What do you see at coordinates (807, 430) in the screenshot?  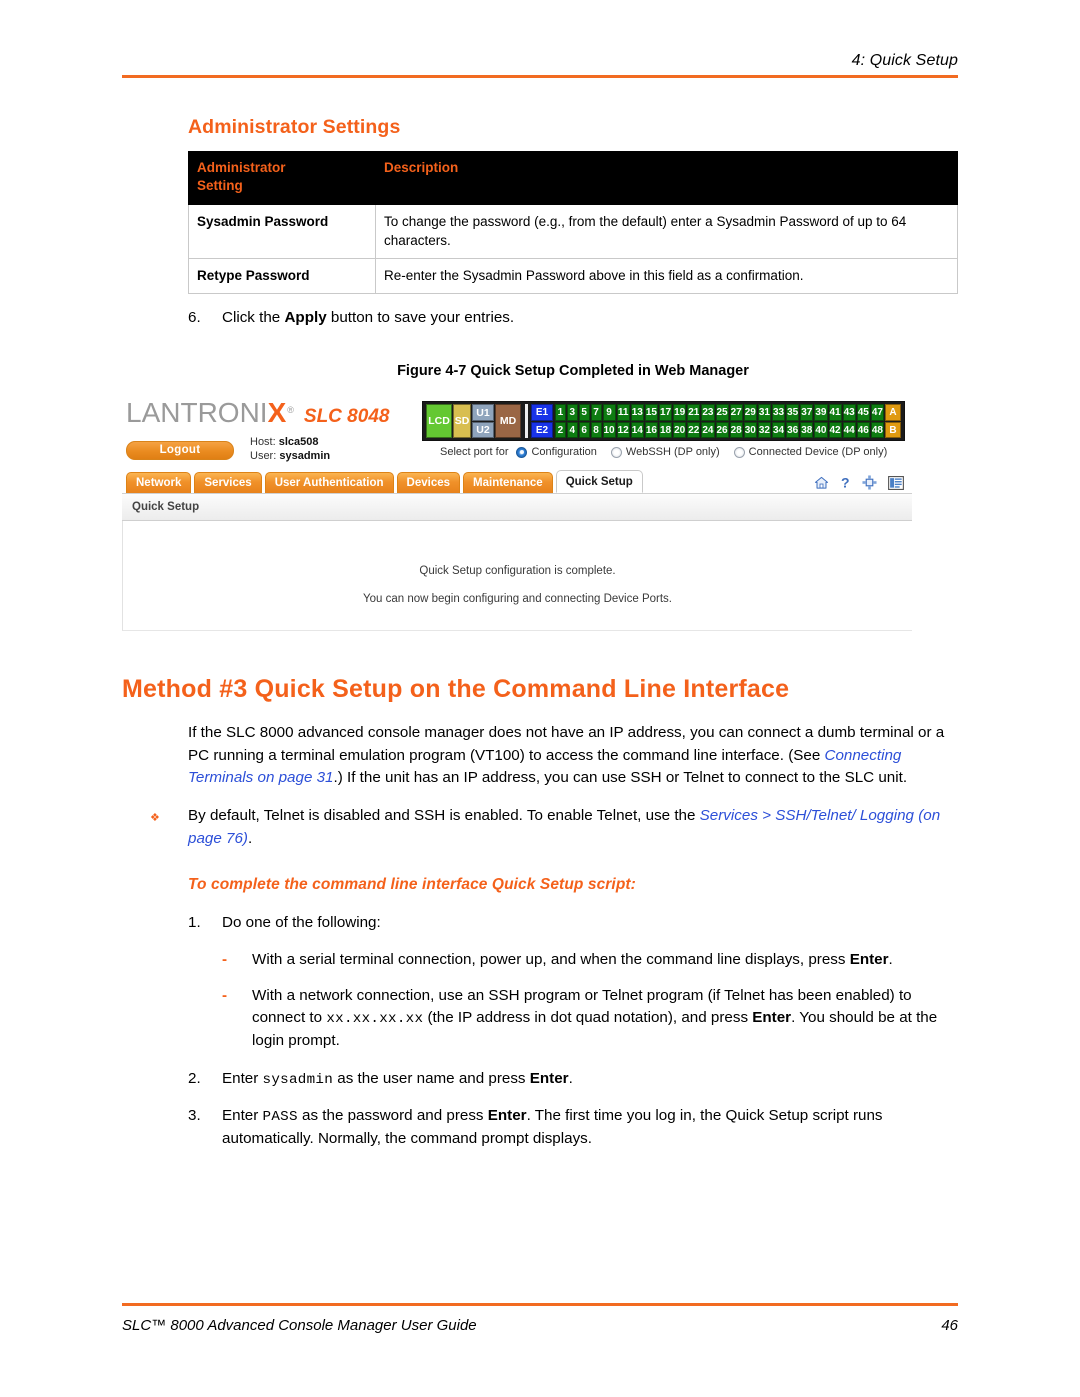 I see `device-port-38: 38` at bounding box center [807, 430].